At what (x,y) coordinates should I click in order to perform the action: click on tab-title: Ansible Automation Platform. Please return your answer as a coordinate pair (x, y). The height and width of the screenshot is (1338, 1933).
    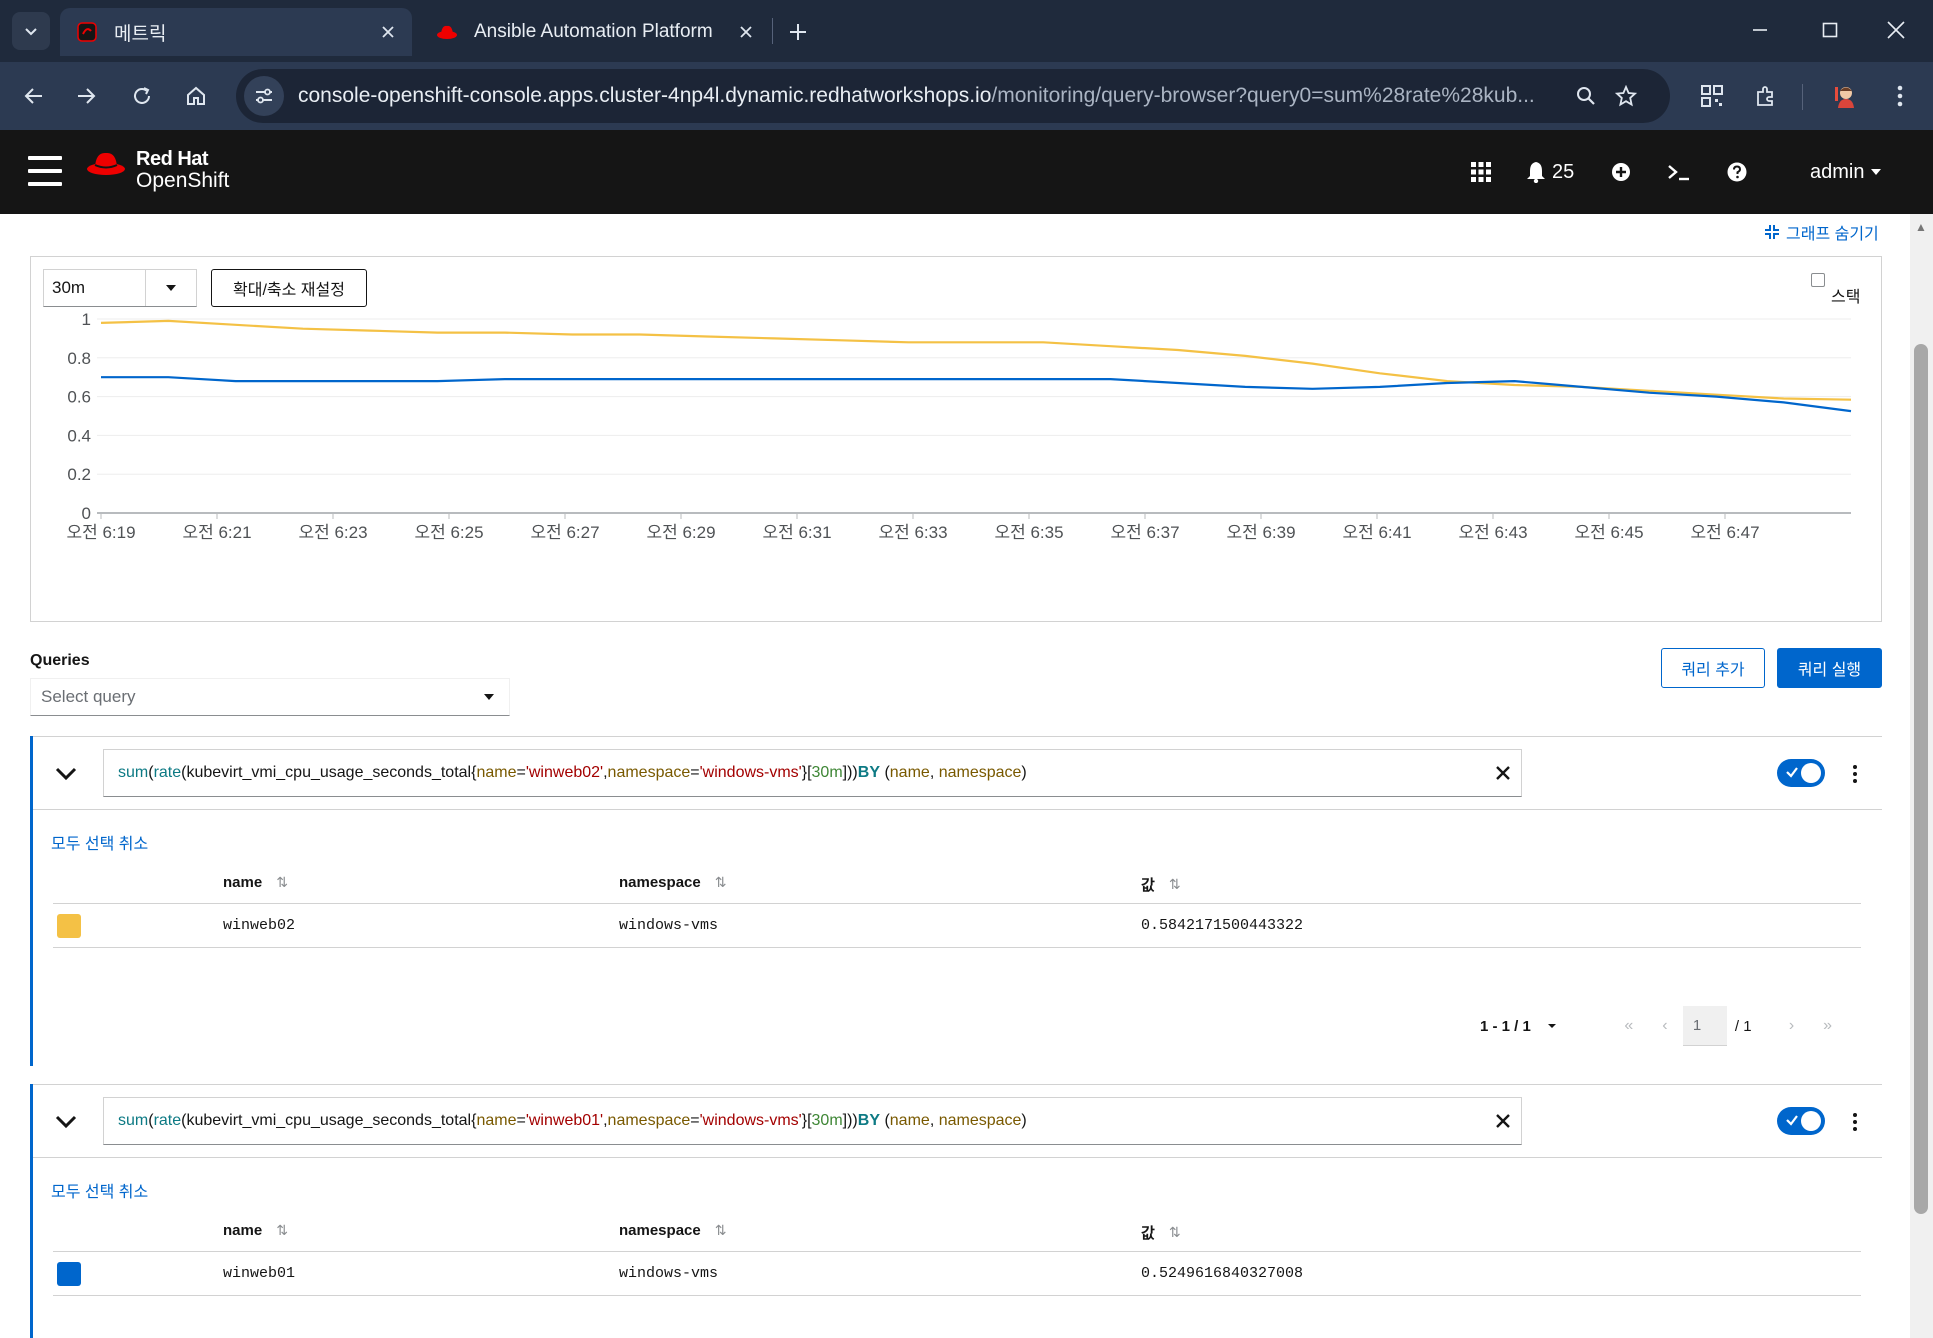
    Looking at the image, I should click on (593, 31).